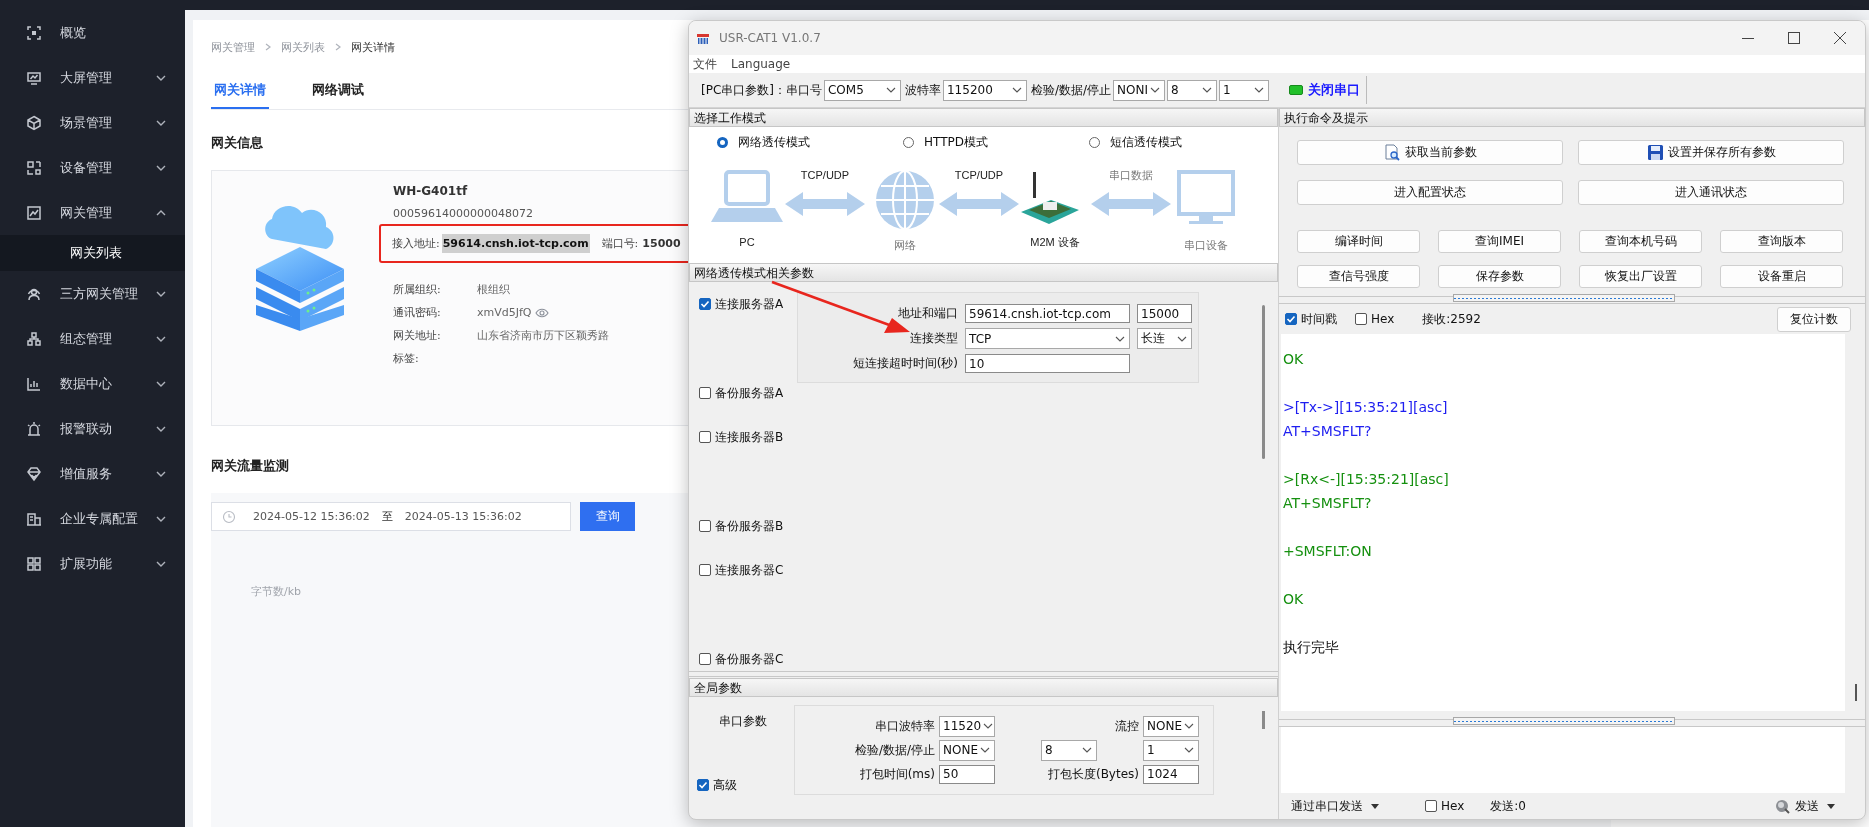 The height and width of the screenshot is (827, 1869). Describe the element at coordinates (1328, 503) in the screenshot. I see `log-line: AT+SMSFLT?` at that location.